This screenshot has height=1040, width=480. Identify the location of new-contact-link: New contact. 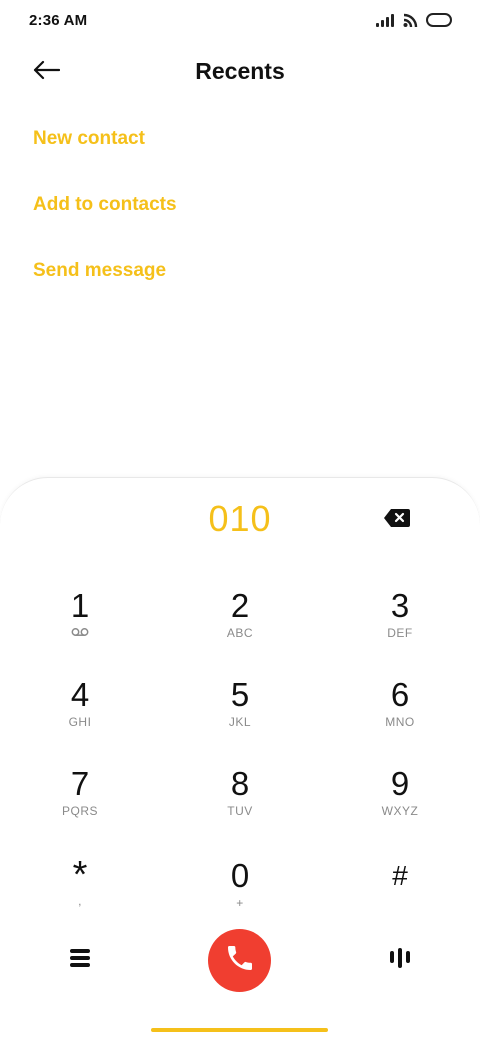
(89, 139).